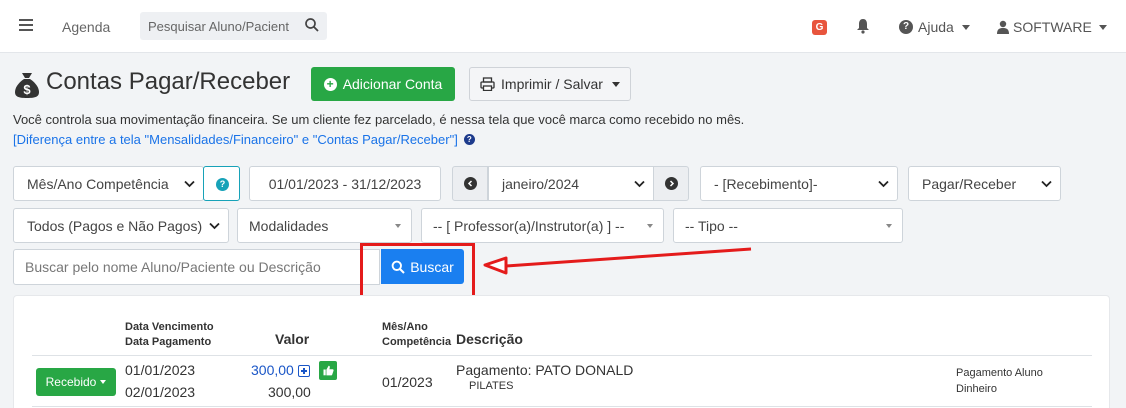 The width and height of the screenshot is (1126, 408). I want to click on period-type-value: Mês/Ano Competência, so click(98, 183).